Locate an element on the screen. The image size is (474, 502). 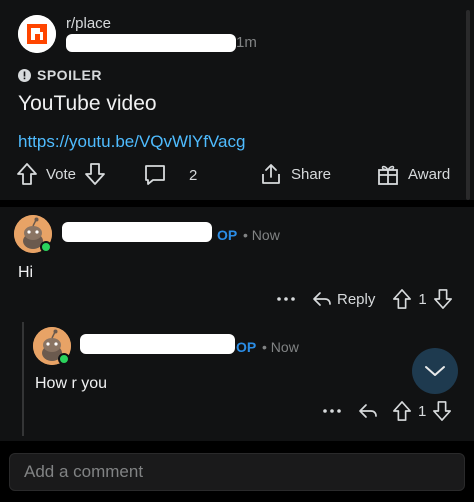
share-button: Share is located at coordinates (295, 174).